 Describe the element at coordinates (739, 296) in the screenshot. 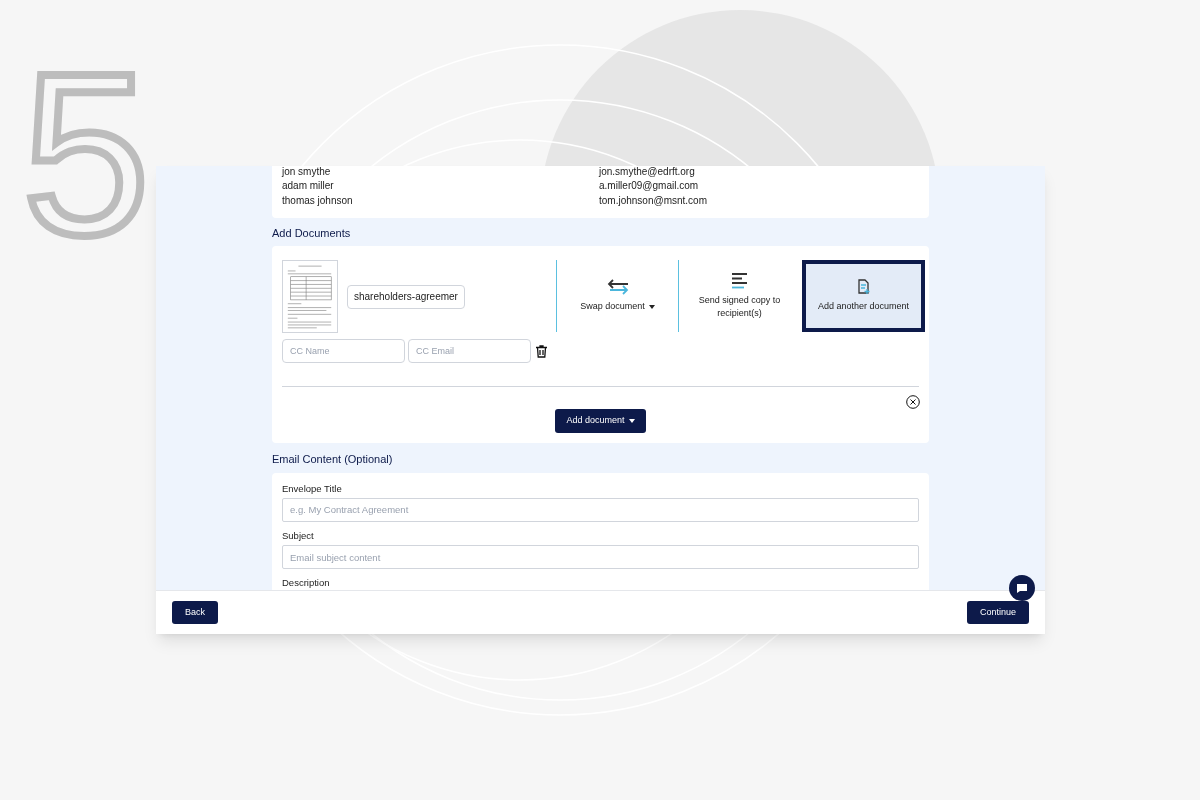

I see `document-action-button: Send signed copy to recipient(s)` at that location.